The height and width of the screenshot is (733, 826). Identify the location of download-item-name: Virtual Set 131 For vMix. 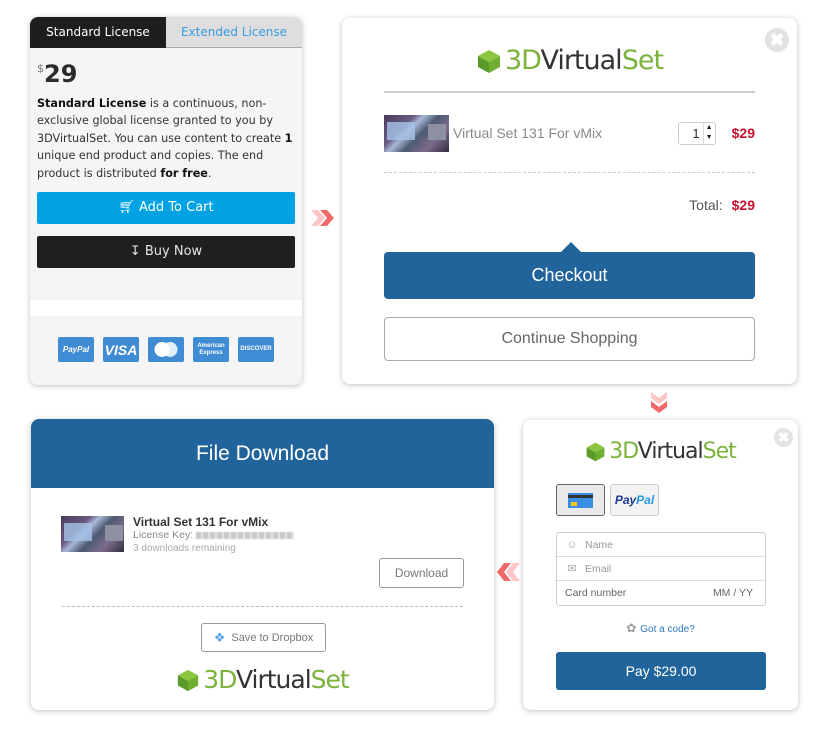
(201, 522).